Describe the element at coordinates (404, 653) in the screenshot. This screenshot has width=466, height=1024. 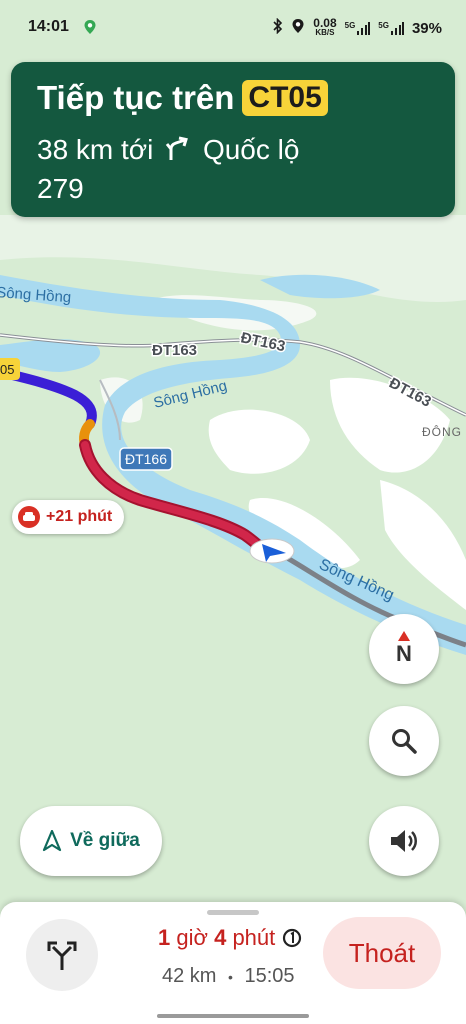
I see `compass-label: N` at that location.